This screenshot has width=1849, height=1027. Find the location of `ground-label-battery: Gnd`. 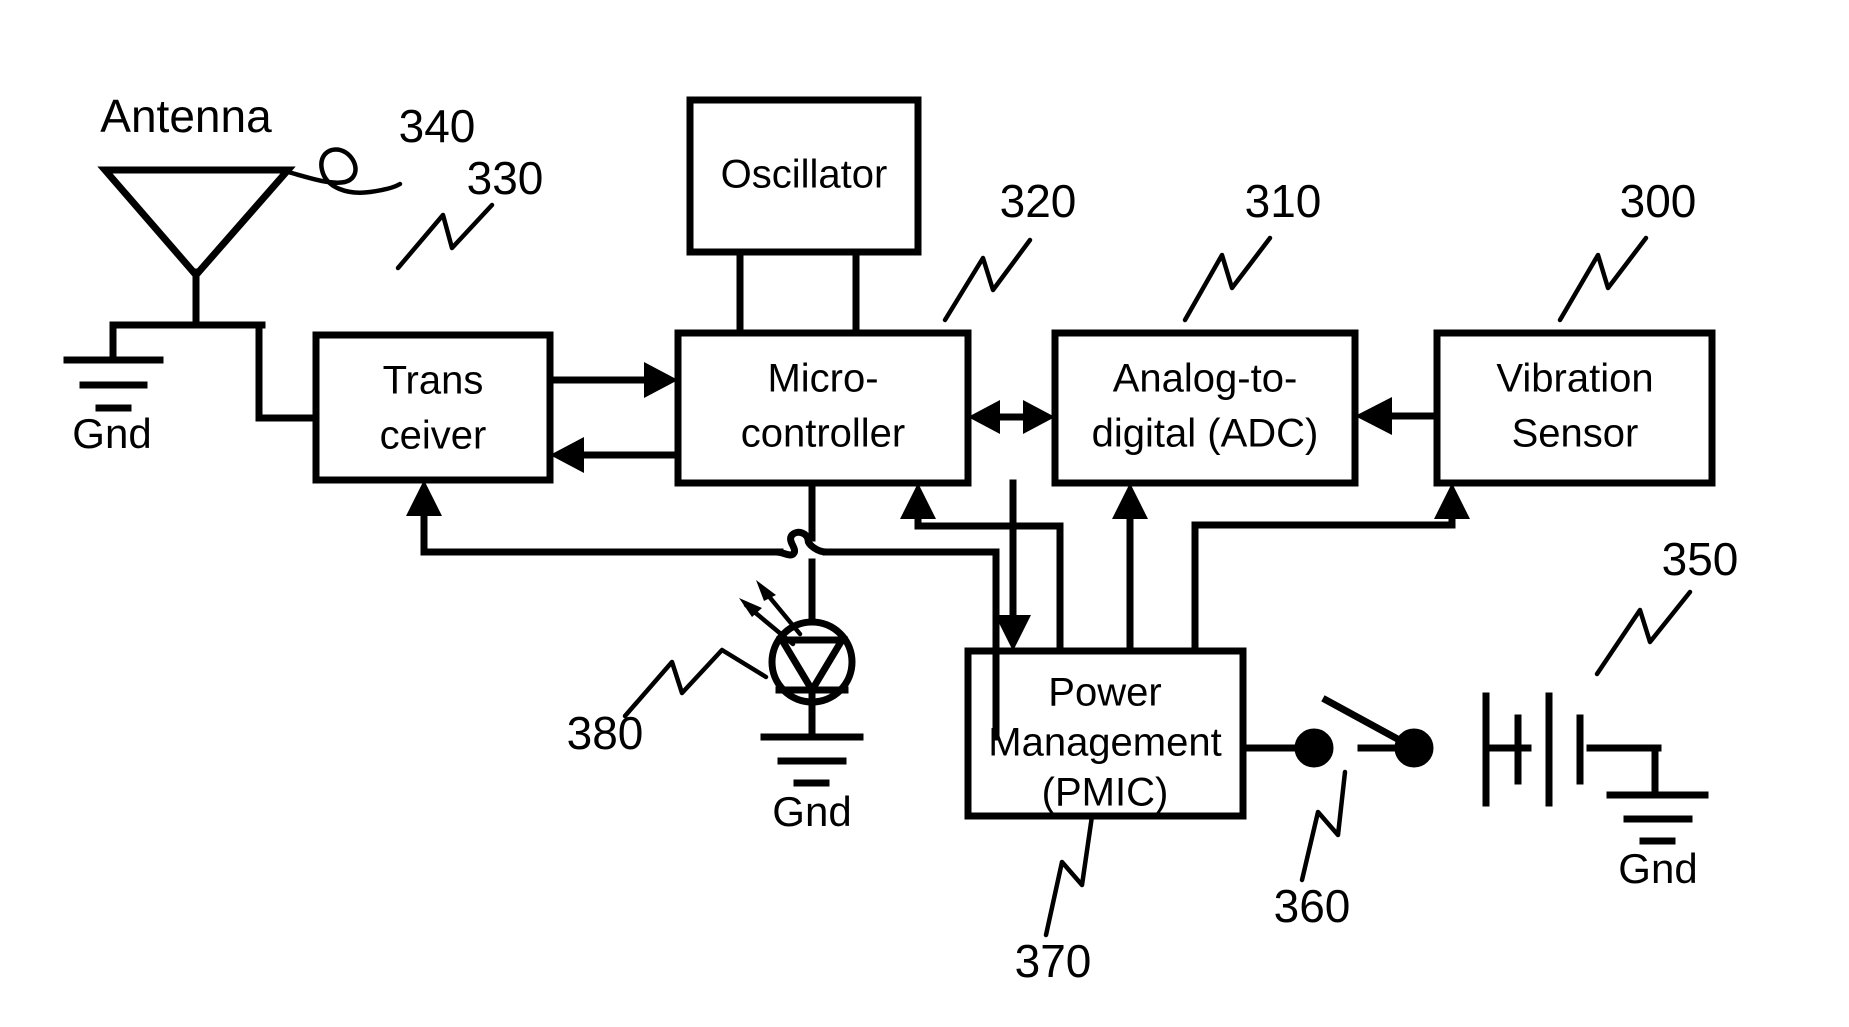

ground-label-battery: Gnd is located at coordinates (1657, 868).